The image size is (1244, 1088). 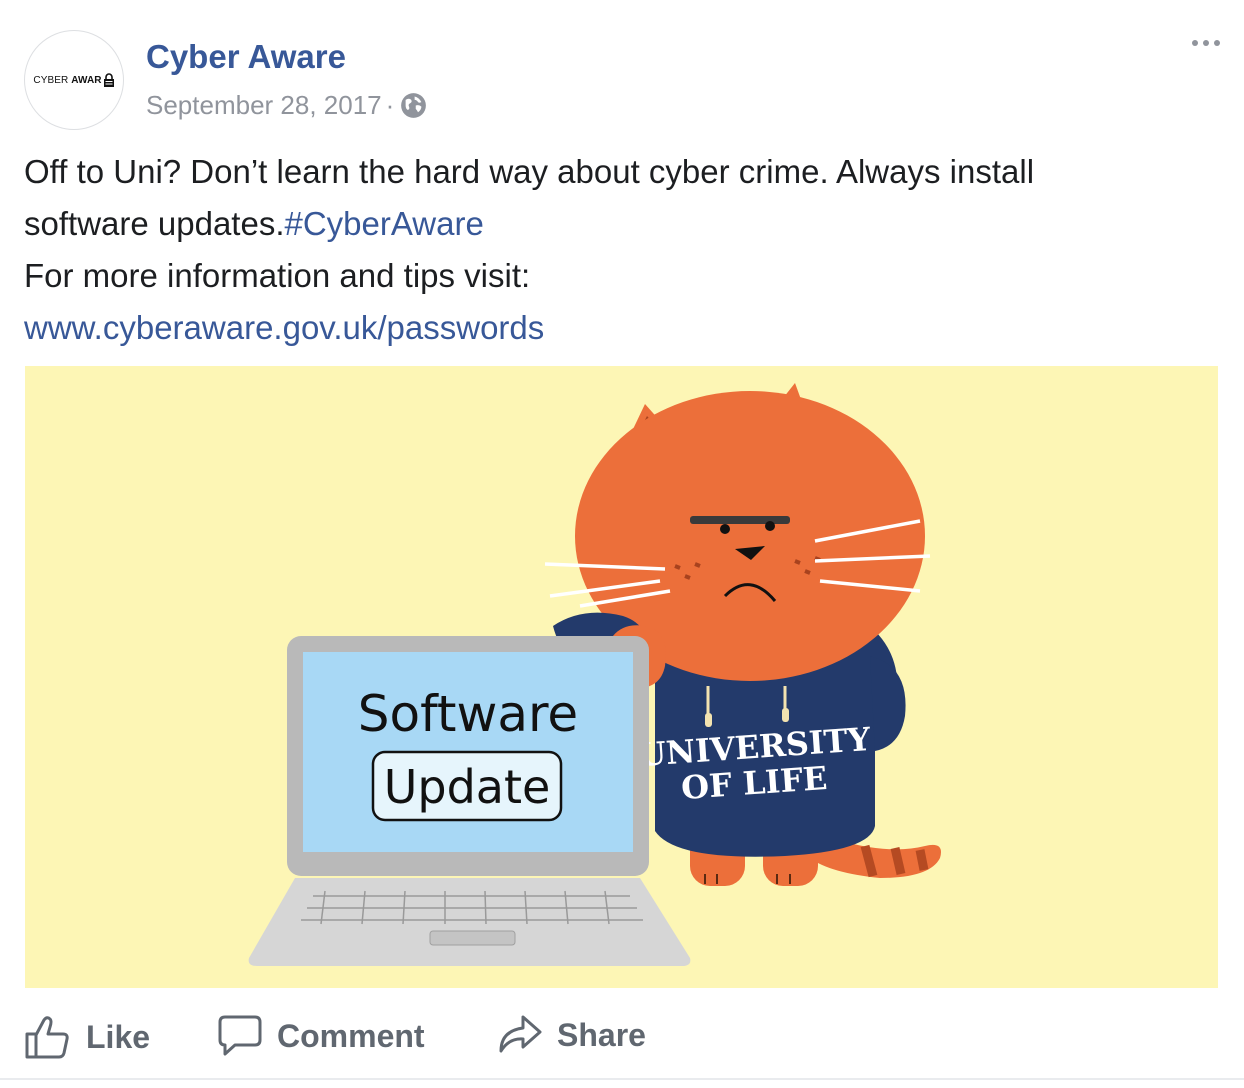 I want to click on lock-icon, so click(x=108, y=80).